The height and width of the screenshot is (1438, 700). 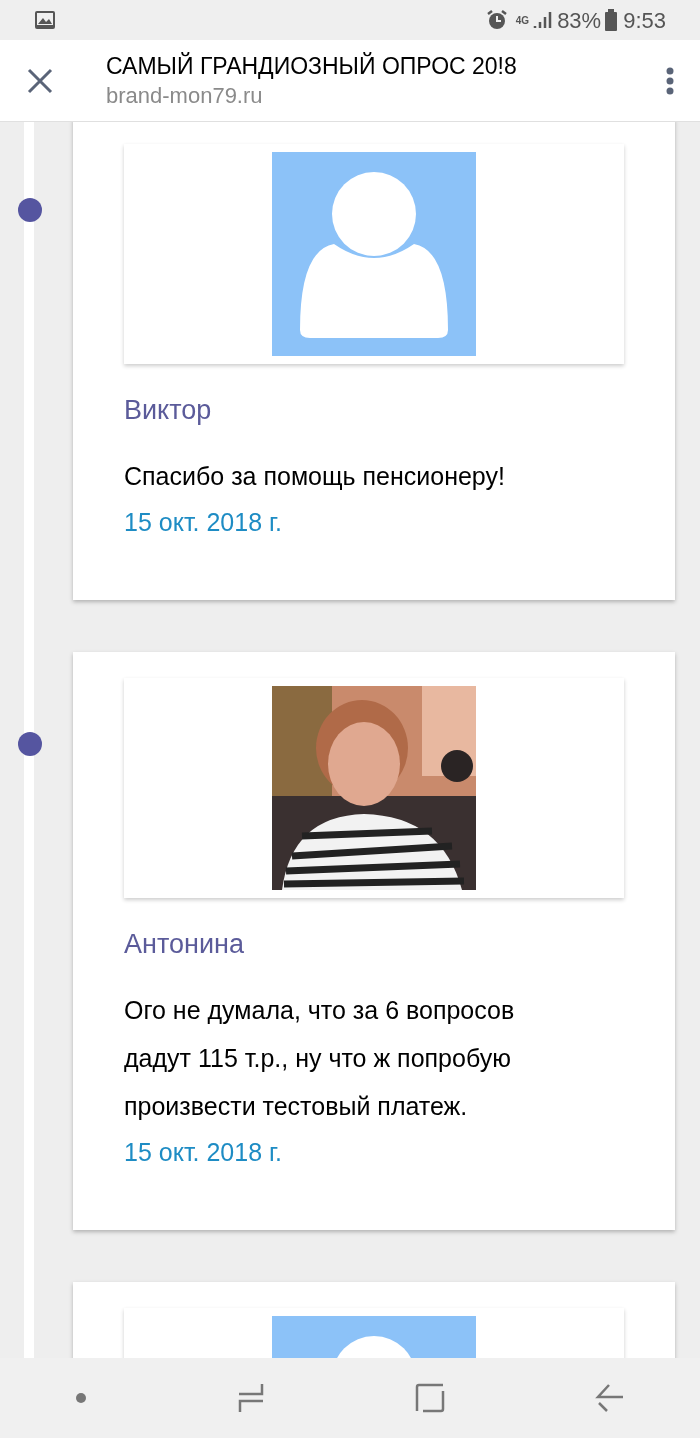 What do you see at coordinates (312, 66) in the screenshot?
I see `page-title: САМЫЙ ГРАНДИОЗНЫЙ ОПРОС 20!8` at bounding box center [312, 66].